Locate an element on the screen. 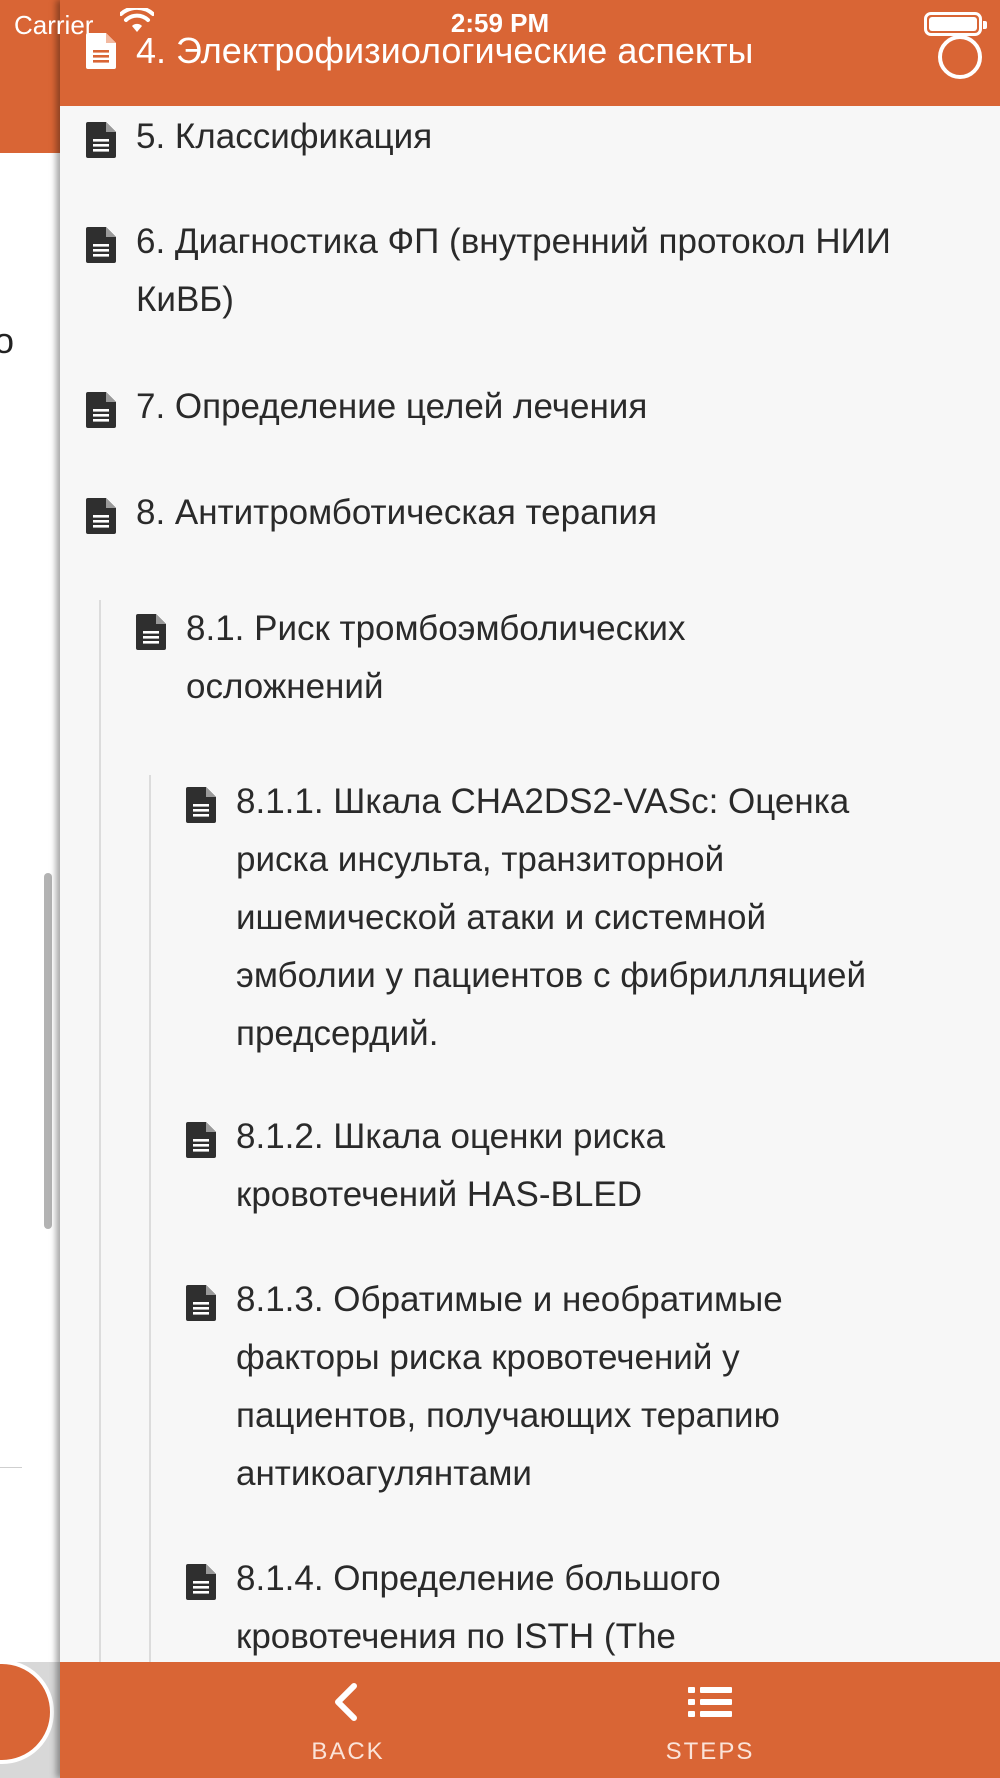 This screenshot has width=1000, height=1778. steps-button: STEPS is located at coordinates (710, 1720).